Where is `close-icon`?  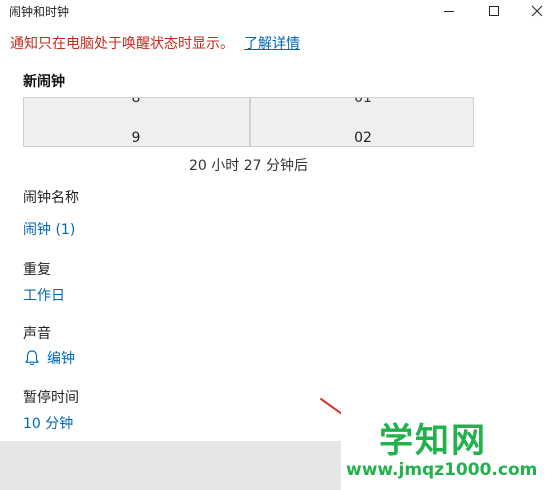
close-icon is located at coordinates (537, 11).